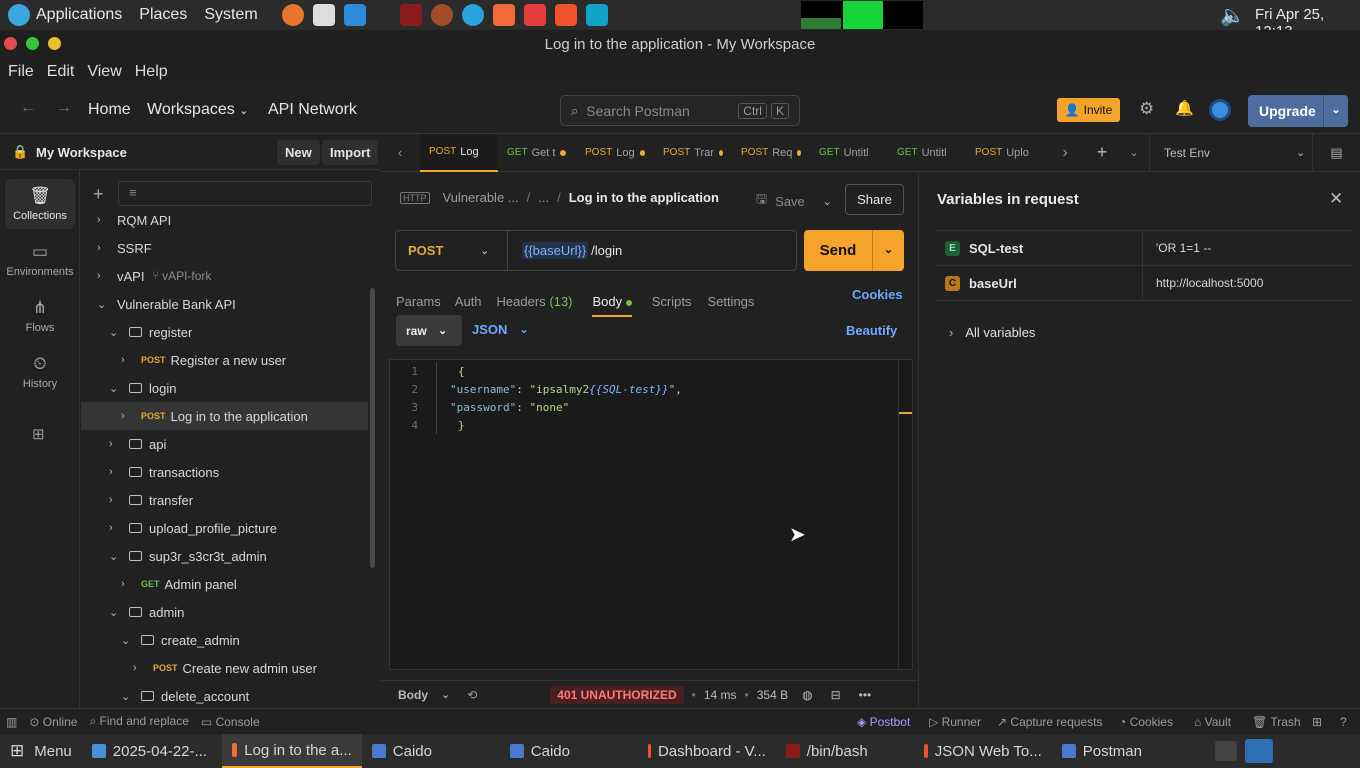  What do you see at coordinates (1230, 152) in the screenshot?
I see `environment-select: Test Env ⌄` at bounding box center [1230, 152].